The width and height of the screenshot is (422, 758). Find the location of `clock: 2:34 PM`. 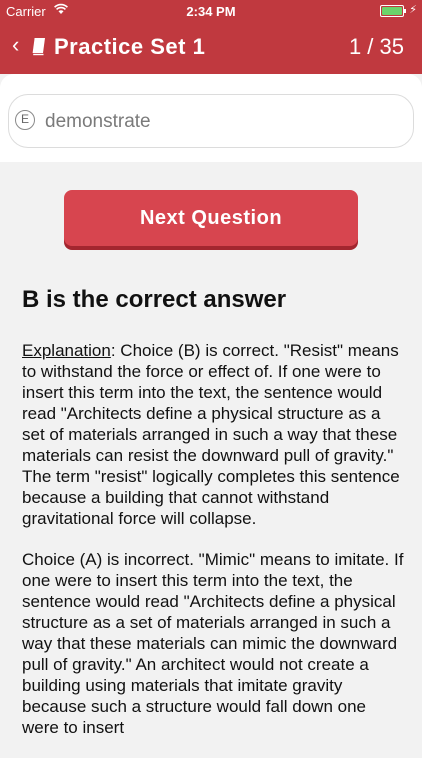

clock: 2:34 PM is located at coordinates (211, 11).